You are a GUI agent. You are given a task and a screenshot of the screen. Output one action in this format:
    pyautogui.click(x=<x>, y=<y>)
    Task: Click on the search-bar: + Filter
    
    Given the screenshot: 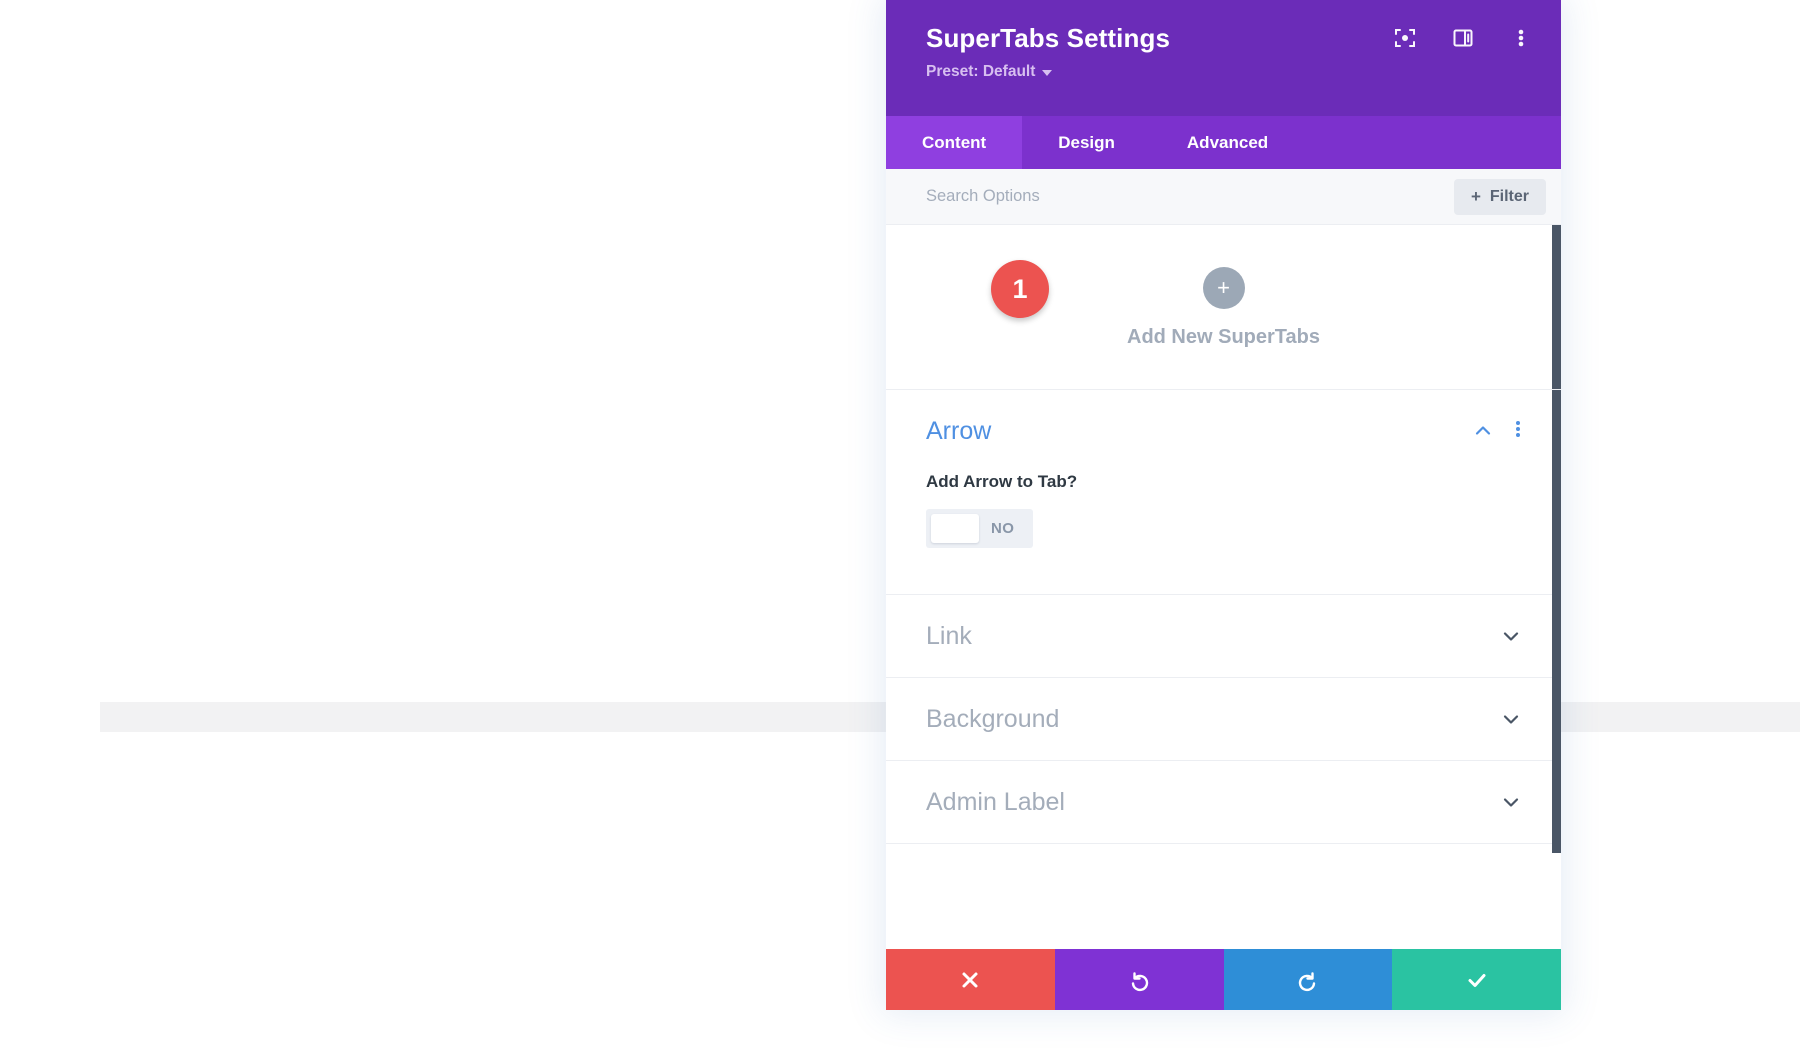 What is the action you would take?
    pyautogui.click(x=1223, y=197)
    